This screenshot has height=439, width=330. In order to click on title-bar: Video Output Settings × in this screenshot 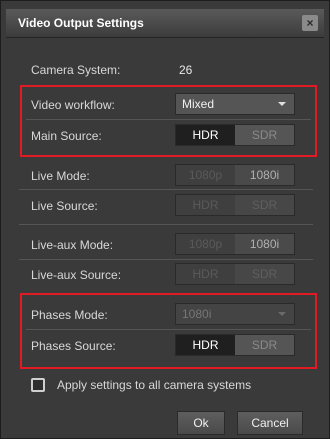, I will do `click(165, 23)`.